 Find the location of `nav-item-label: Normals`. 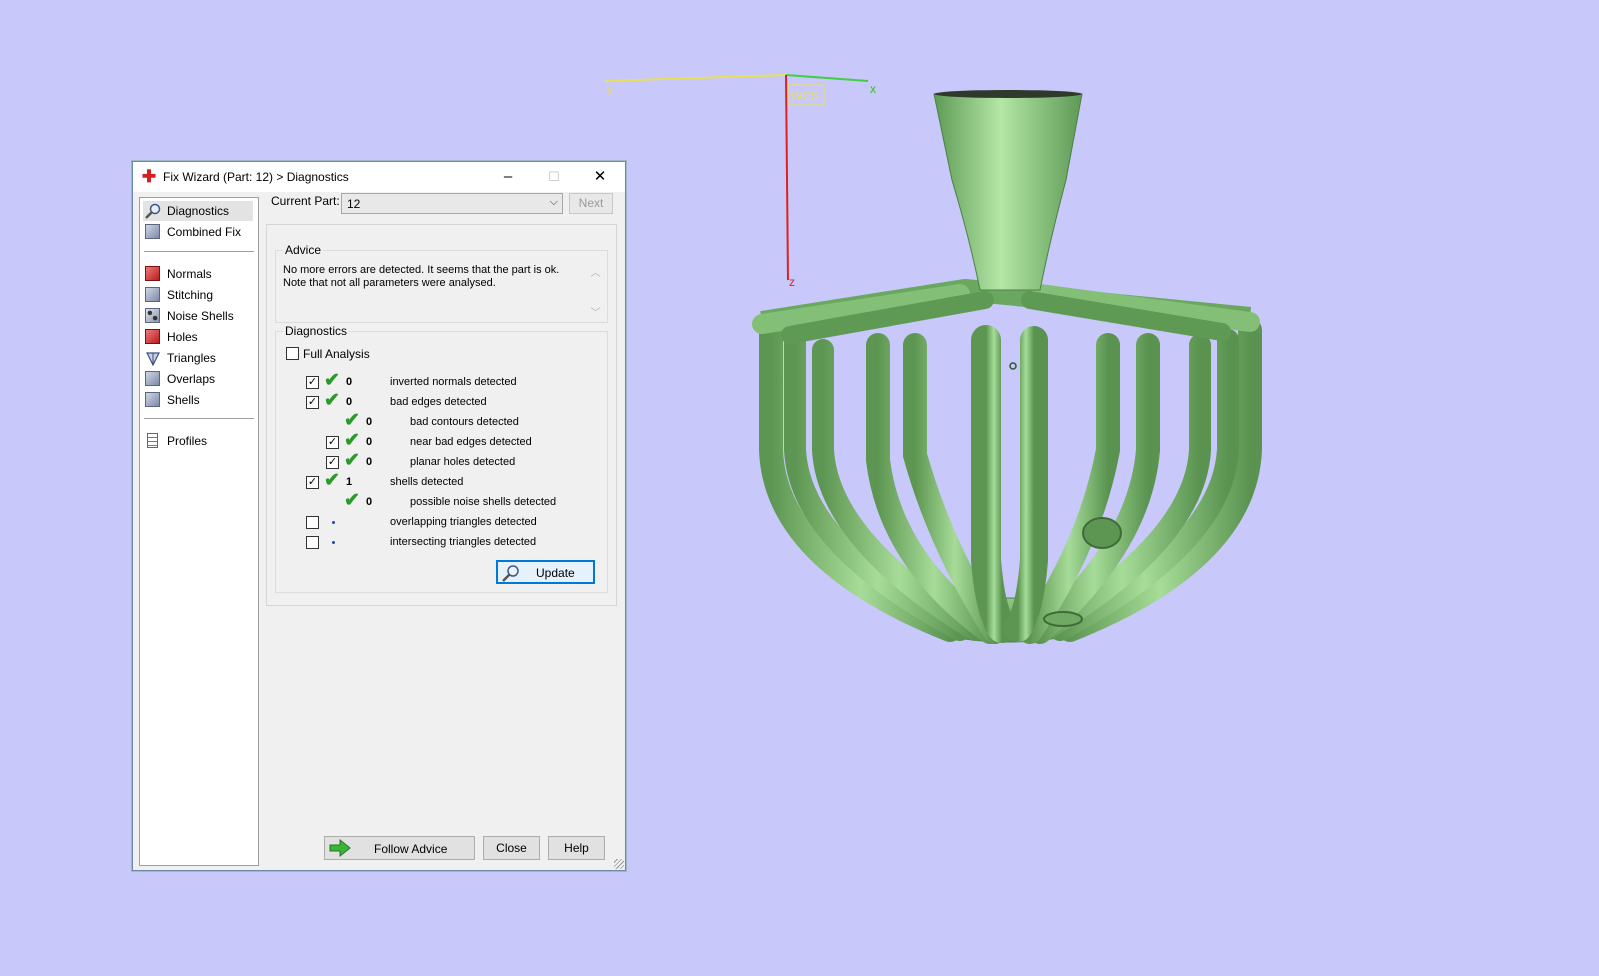

nav-item-label: Normals is located at coordinates (189, 274).